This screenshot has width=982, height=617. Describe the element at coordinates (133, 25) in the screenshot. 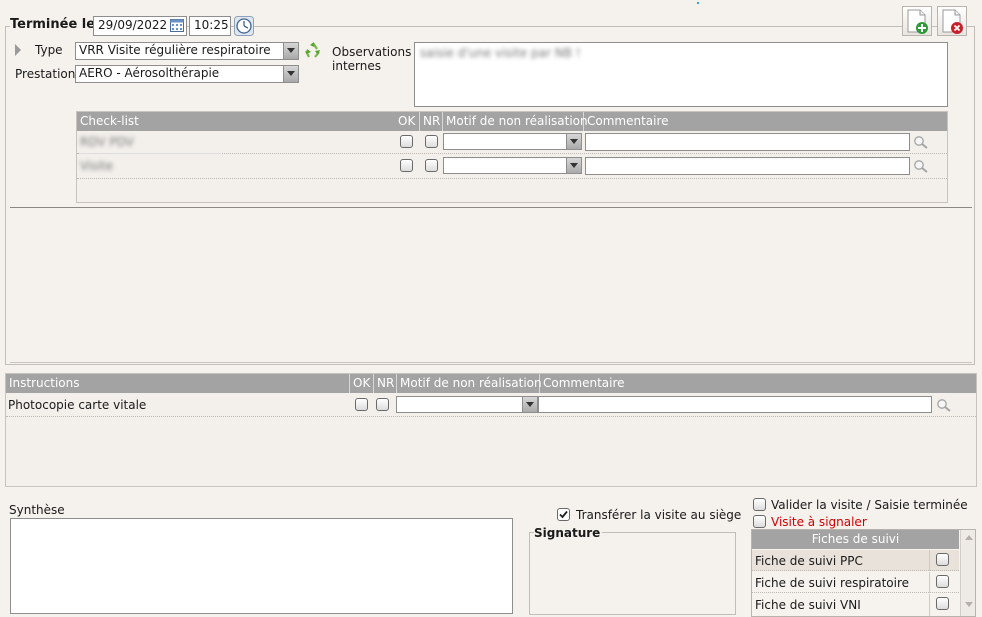

I see `date-value: 29/09/2022` at that location.